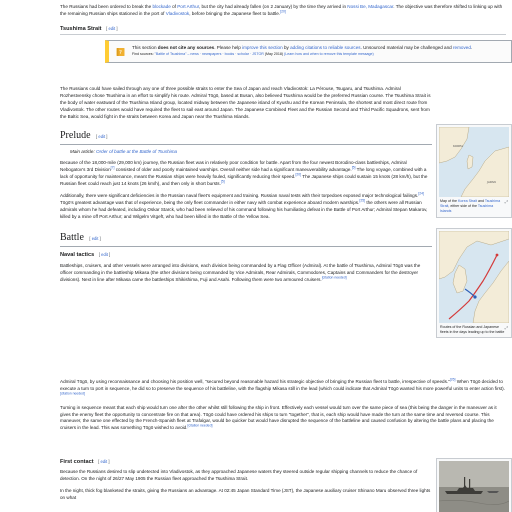  I want to click on tsushima-heading: Tsushima Strait [ edit ], so click(283, 29).